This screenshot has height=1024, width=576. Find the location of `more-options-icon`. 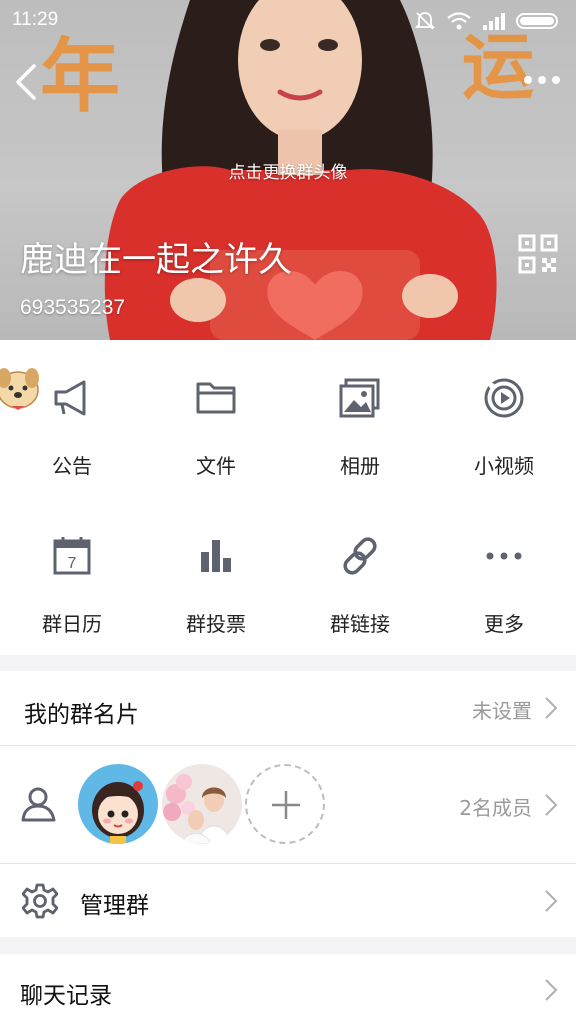

more-options-icon is located at coordinates (542, 80).